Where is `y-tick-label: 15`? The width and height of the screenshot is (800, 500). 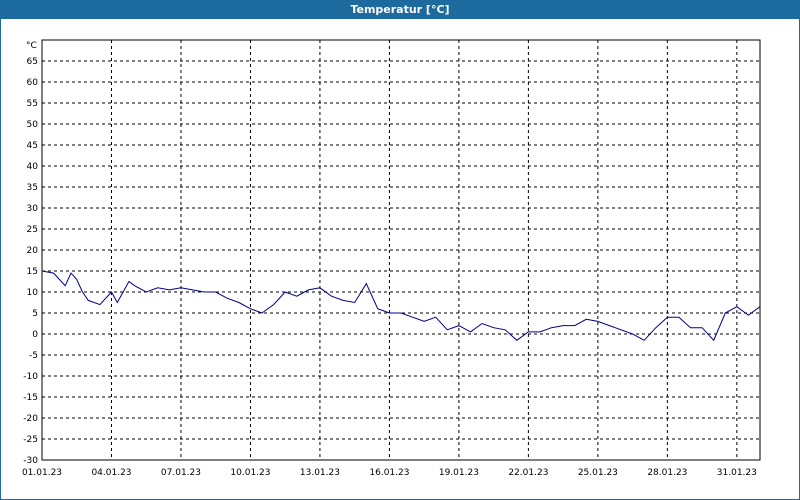 y-tick-label: 15 is located at coordinates (32, 272).